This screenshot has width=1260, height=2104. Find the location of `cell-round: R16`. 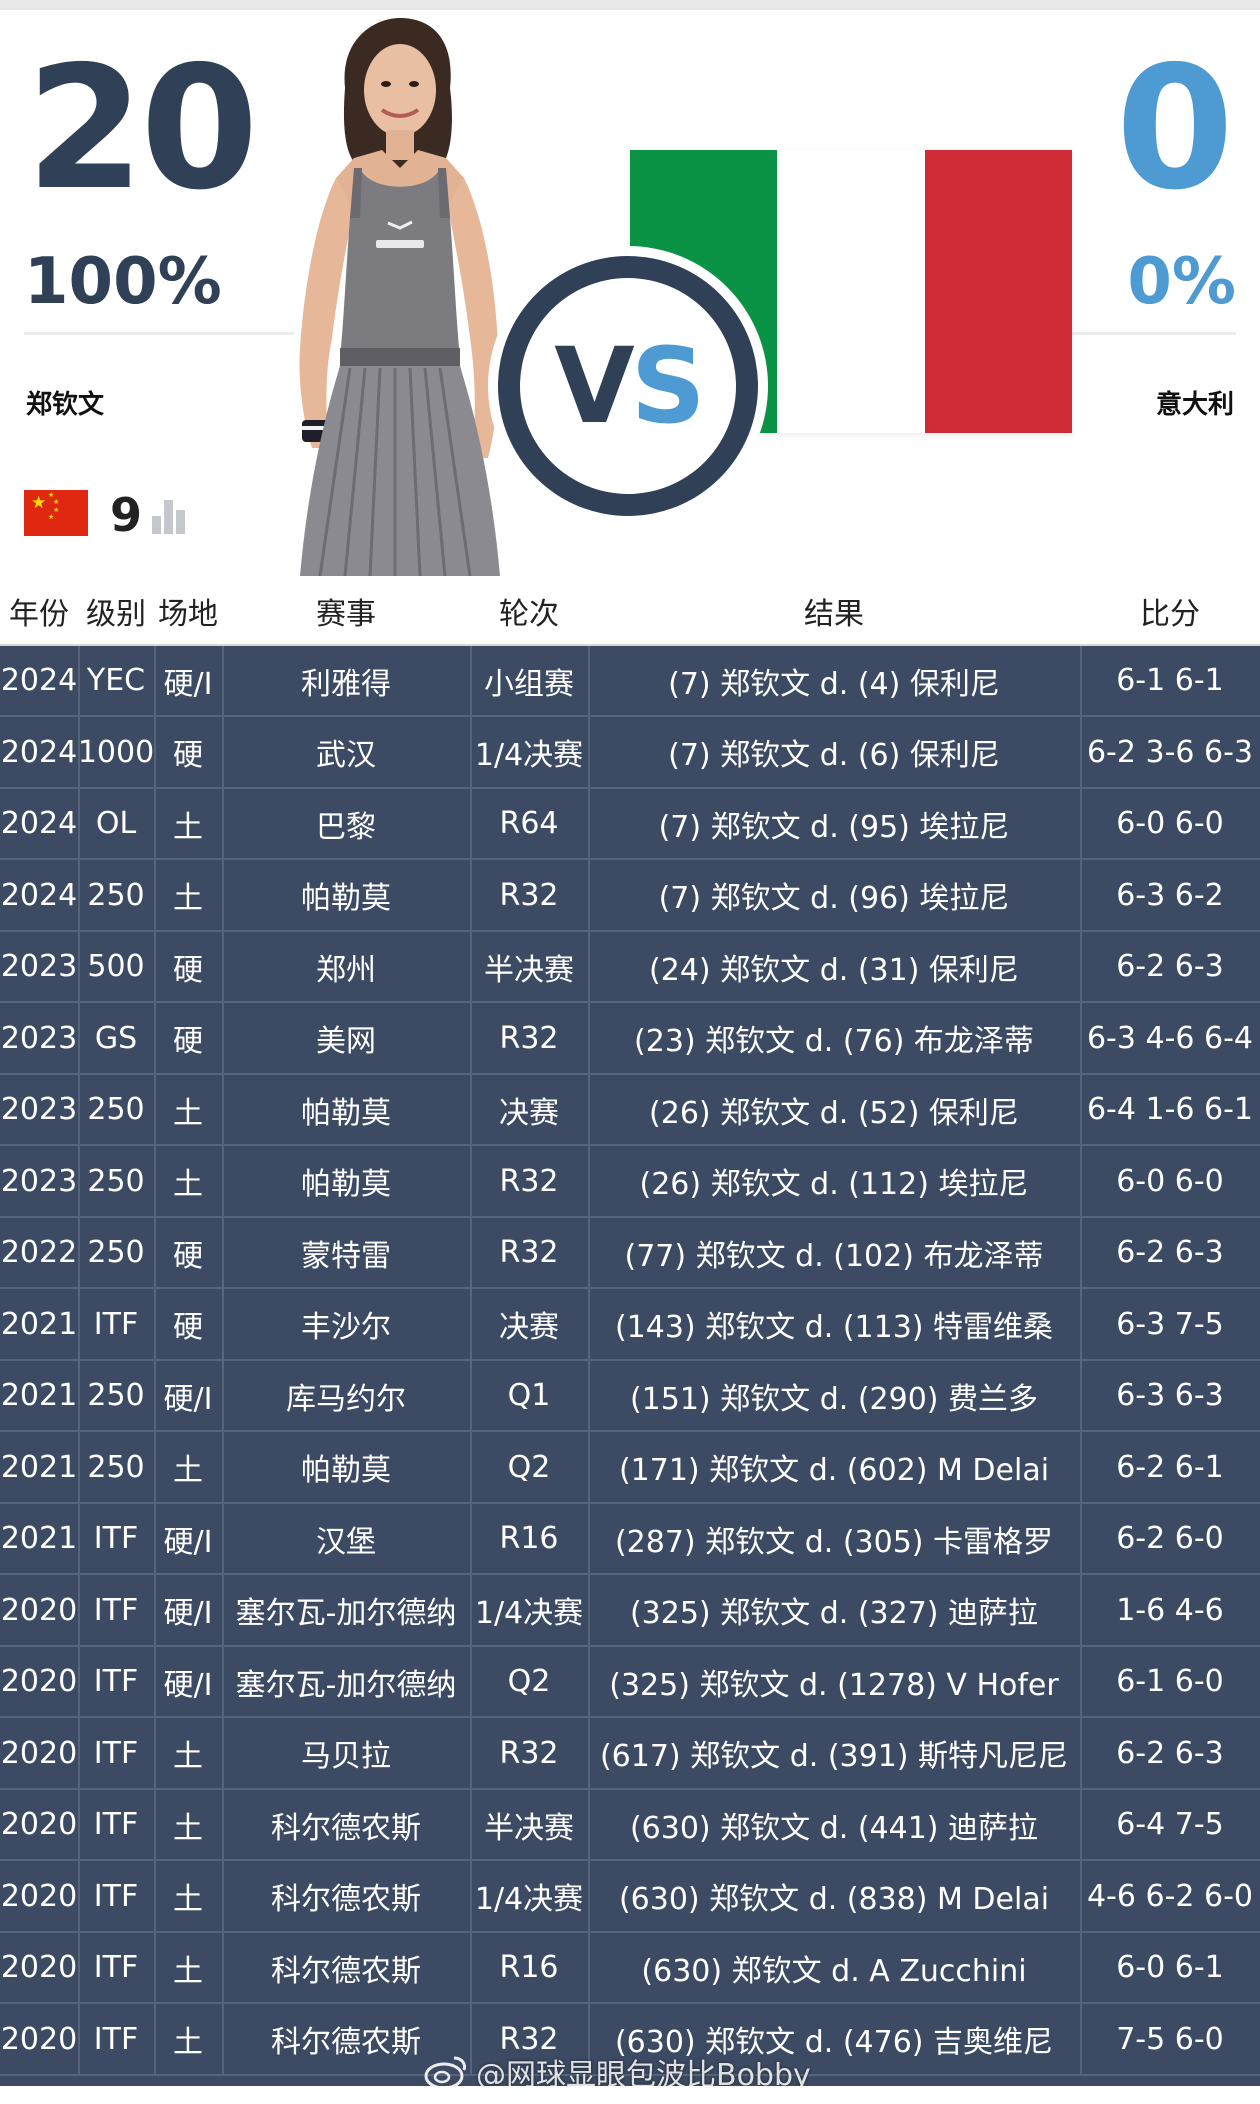

cell-round: R16 is located at coordinates (529, 1967).